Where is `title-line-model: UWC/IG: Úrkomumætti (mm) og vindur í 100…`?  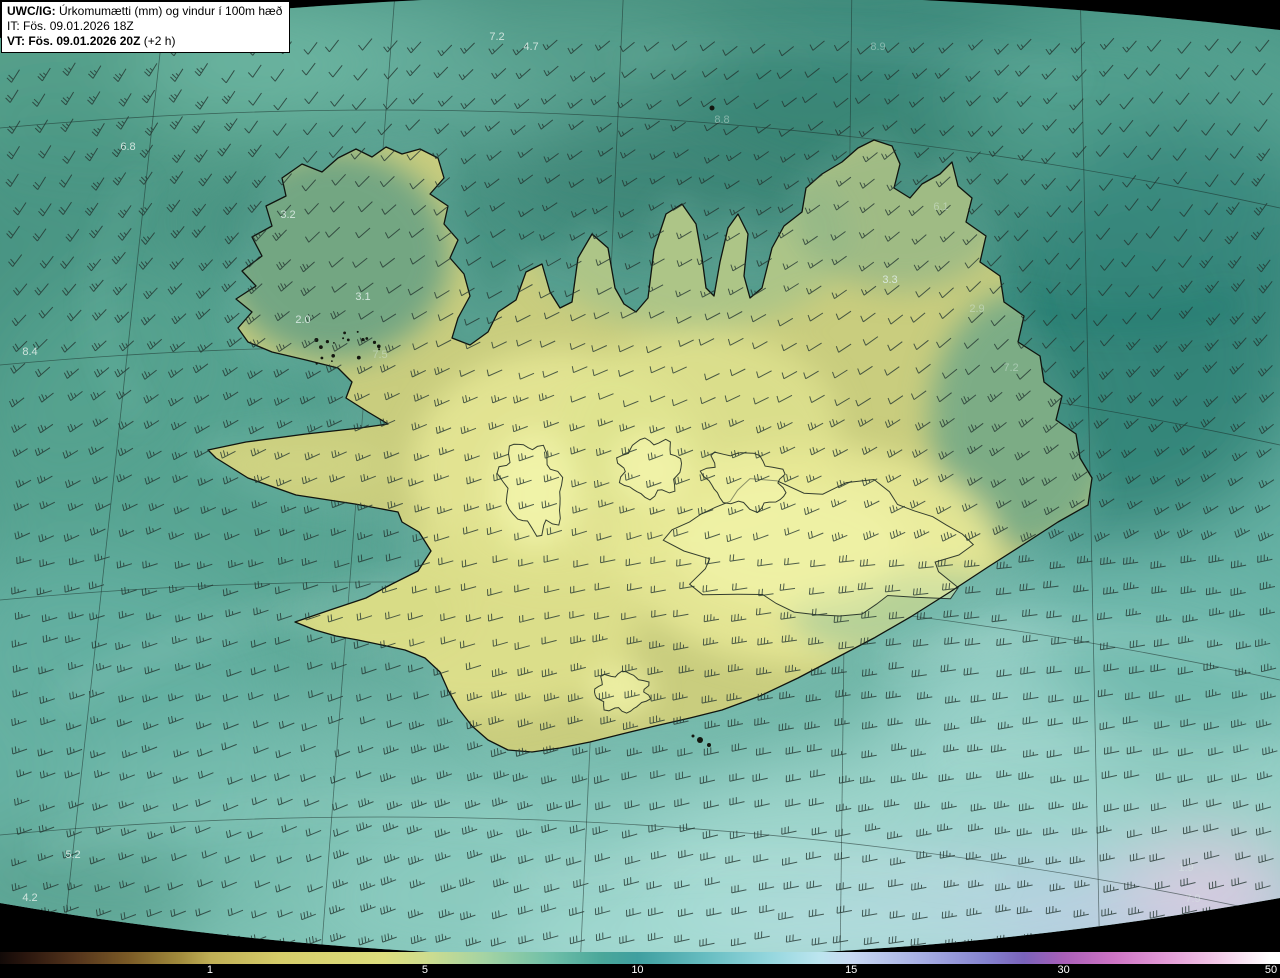 title-line-model: UWC/IG: Úrkomumætti (mm) og vindur í 100… is located at coordinates (144, 11).